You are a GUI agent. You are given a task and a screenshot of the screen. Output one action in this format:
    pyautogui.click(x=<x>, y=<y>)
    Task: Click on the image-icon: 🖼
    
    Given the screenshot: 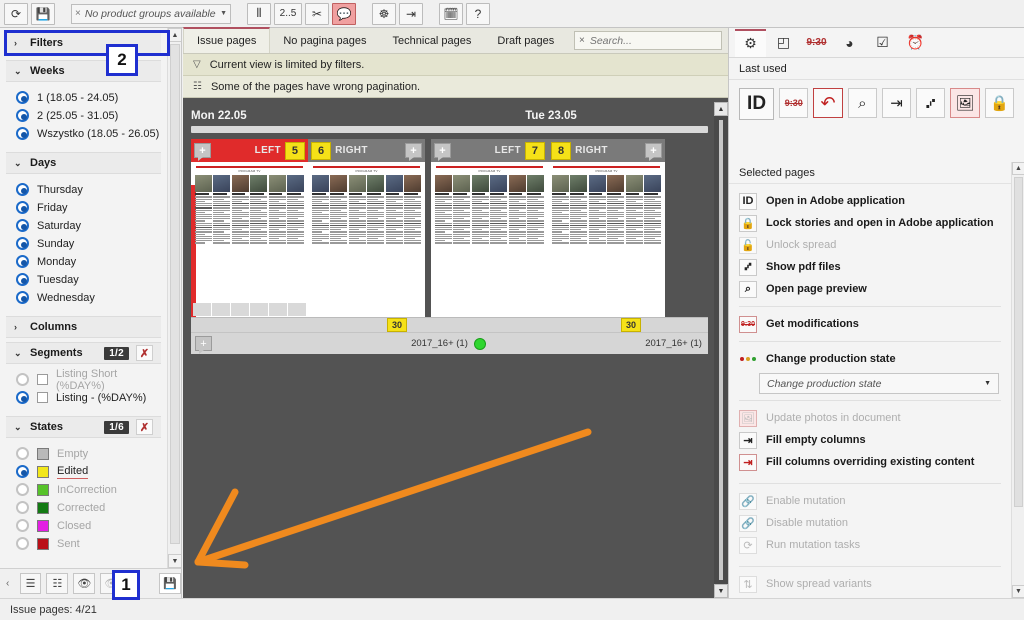 What is the action you would take?
    pyautogui.click(x=965, y=103)
    